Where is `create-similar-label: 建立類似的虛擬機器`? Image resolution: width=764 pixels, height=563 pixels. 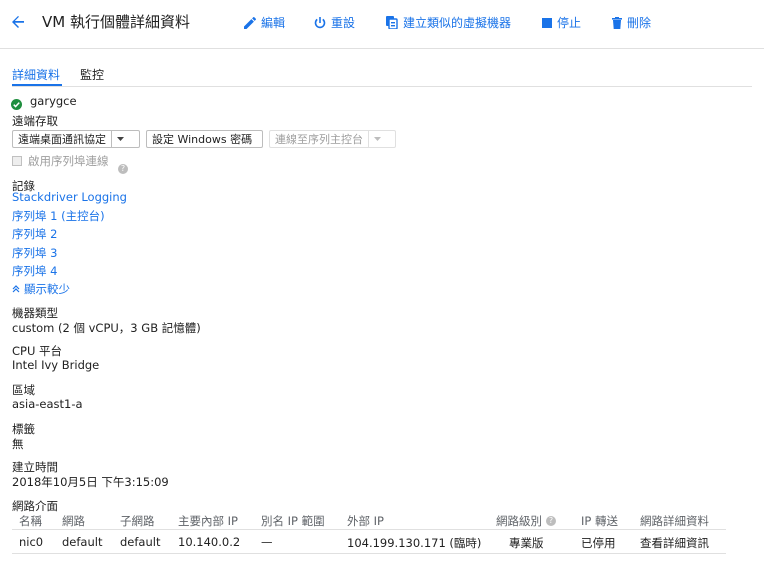 create-similar-label: 建立類似的虛擬機器 is located at coordinates (457, 23).